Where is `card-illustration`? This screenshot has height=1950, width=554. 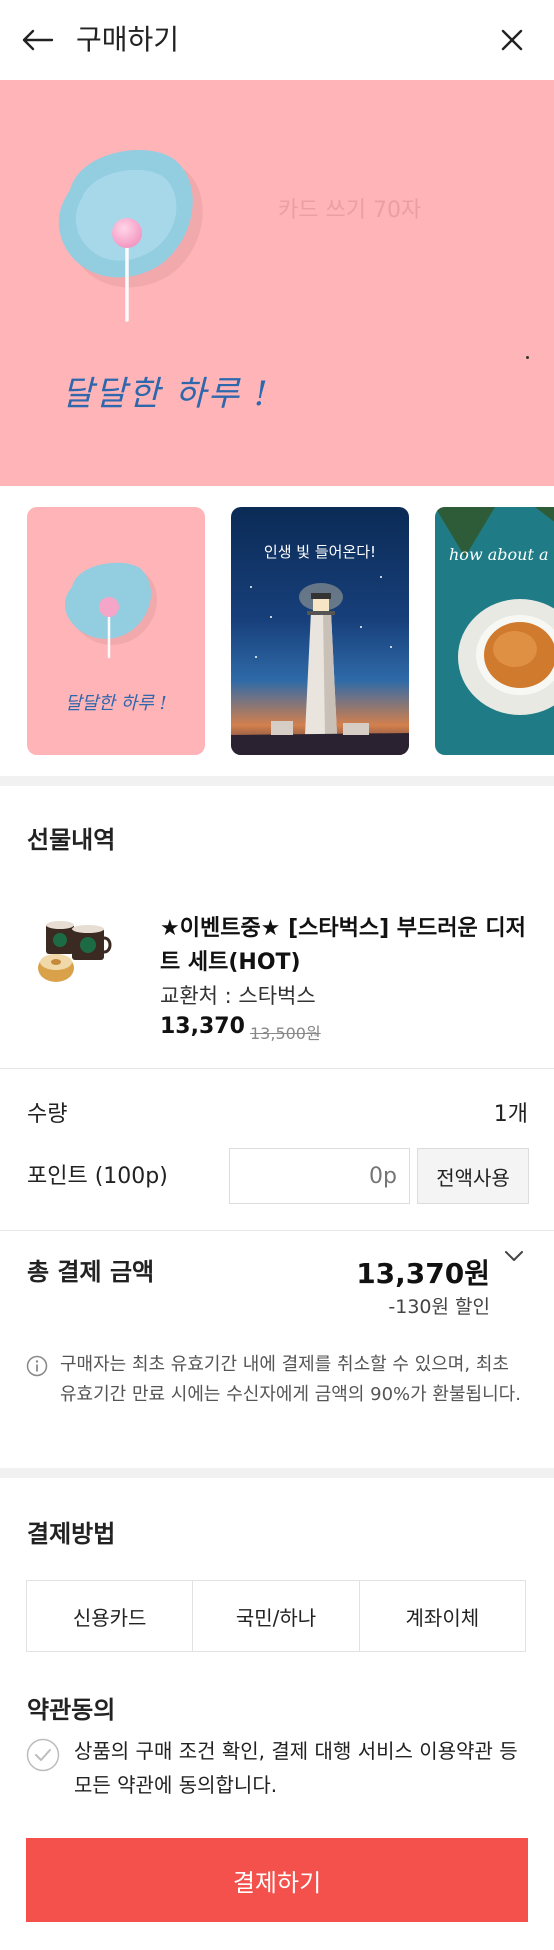 card-illustration is located at coordinates (130, 236).